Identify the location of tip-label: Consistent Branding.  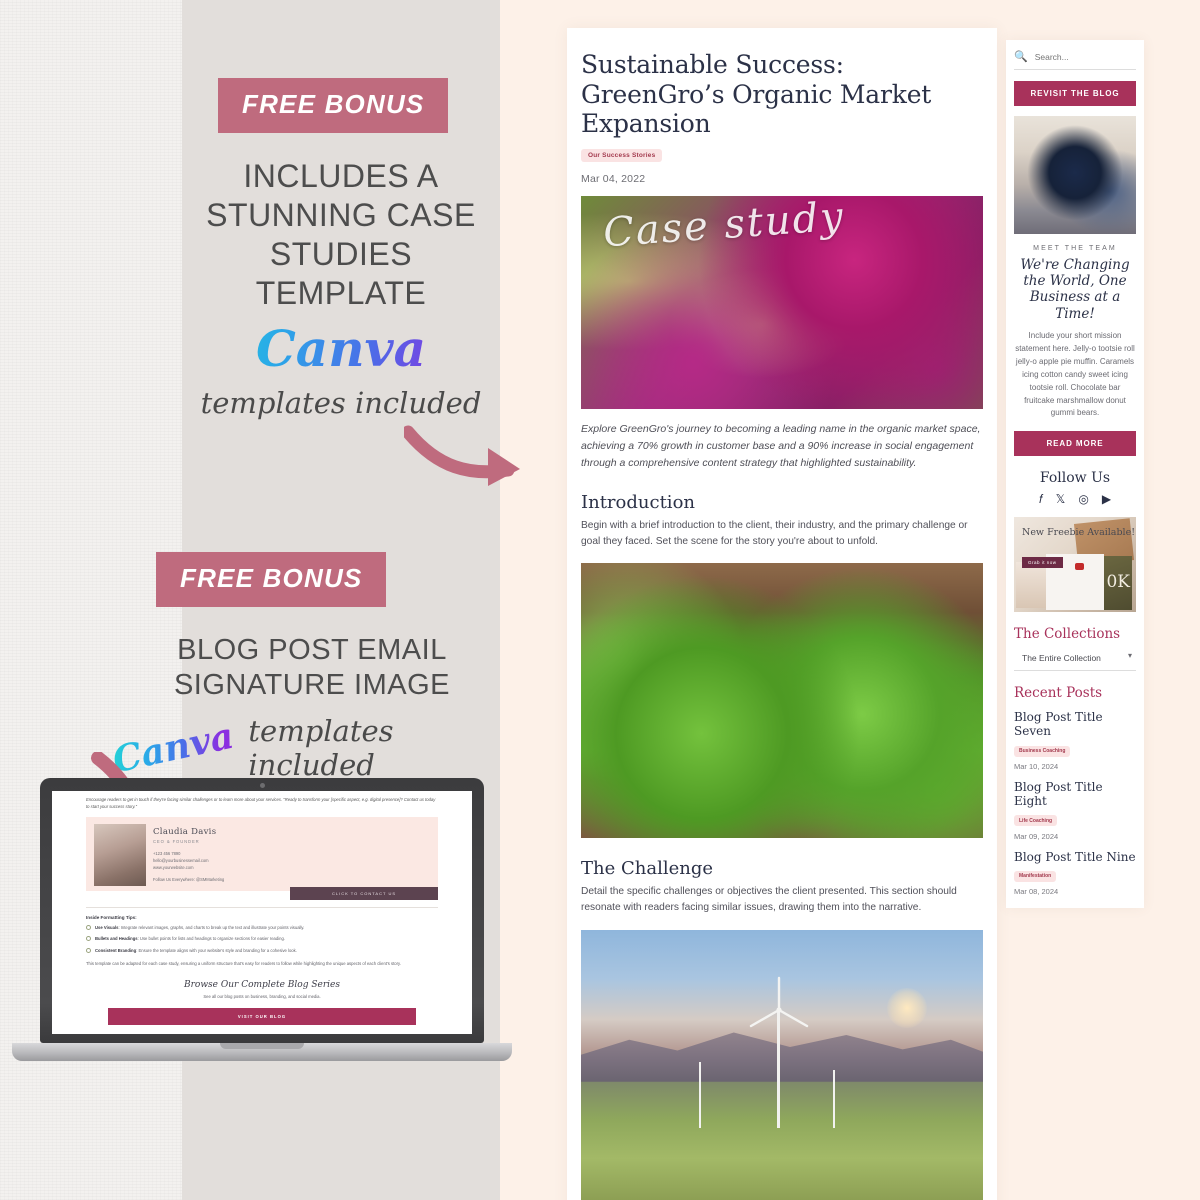
(116, 950).